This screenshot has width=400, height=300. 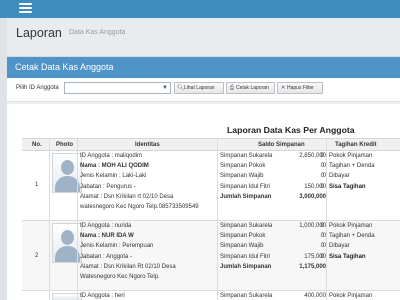 I want to click on identity-line: watesnegoro Kec Ngoro Telp.085733509549, so click(x=139, y=207).